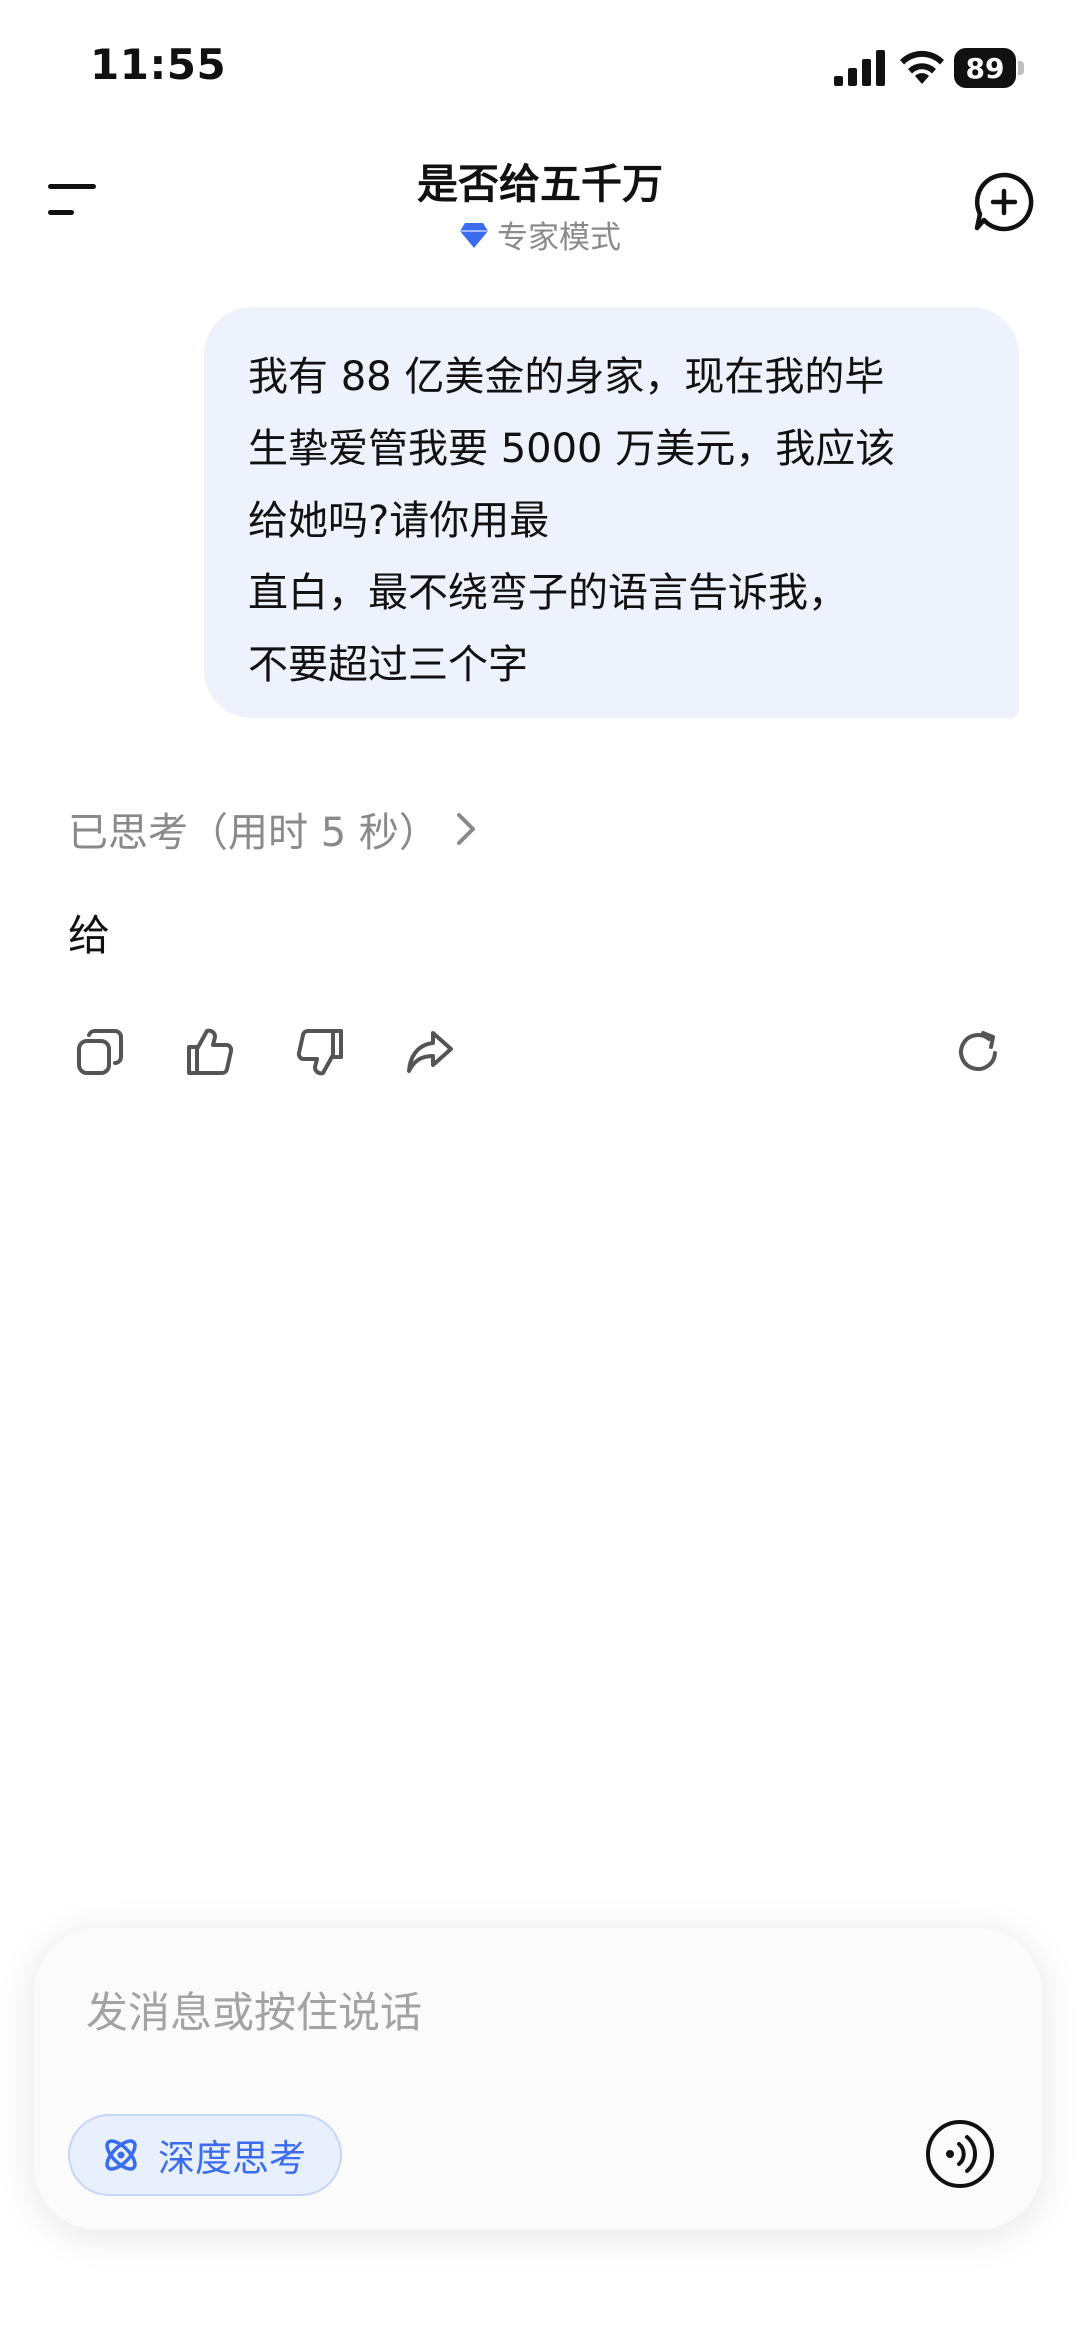 This screenshot has height=2337, width=1080. What do you see at coordinates (465, 829) in the screenshot?
I see `chevron-right-icon` at bounding box center [465, 829].